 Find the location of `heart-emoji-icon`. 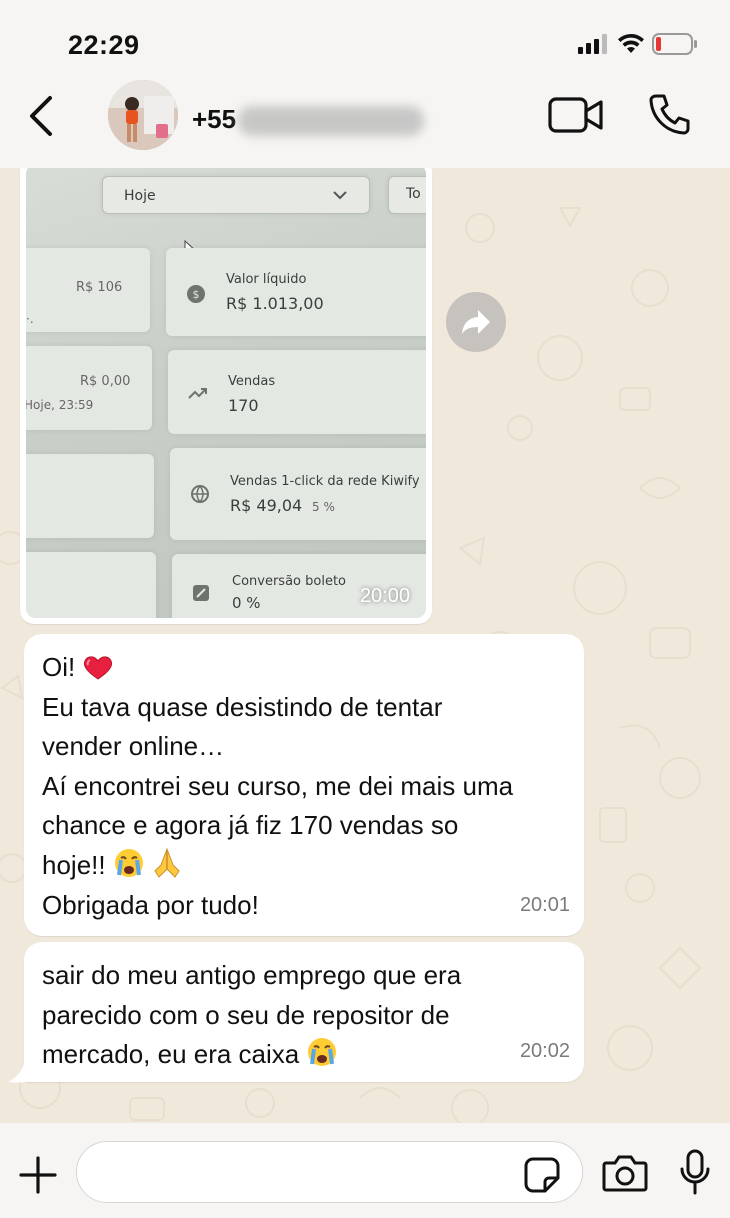

heart-emoji-icon is located at coordinates (98, 668).